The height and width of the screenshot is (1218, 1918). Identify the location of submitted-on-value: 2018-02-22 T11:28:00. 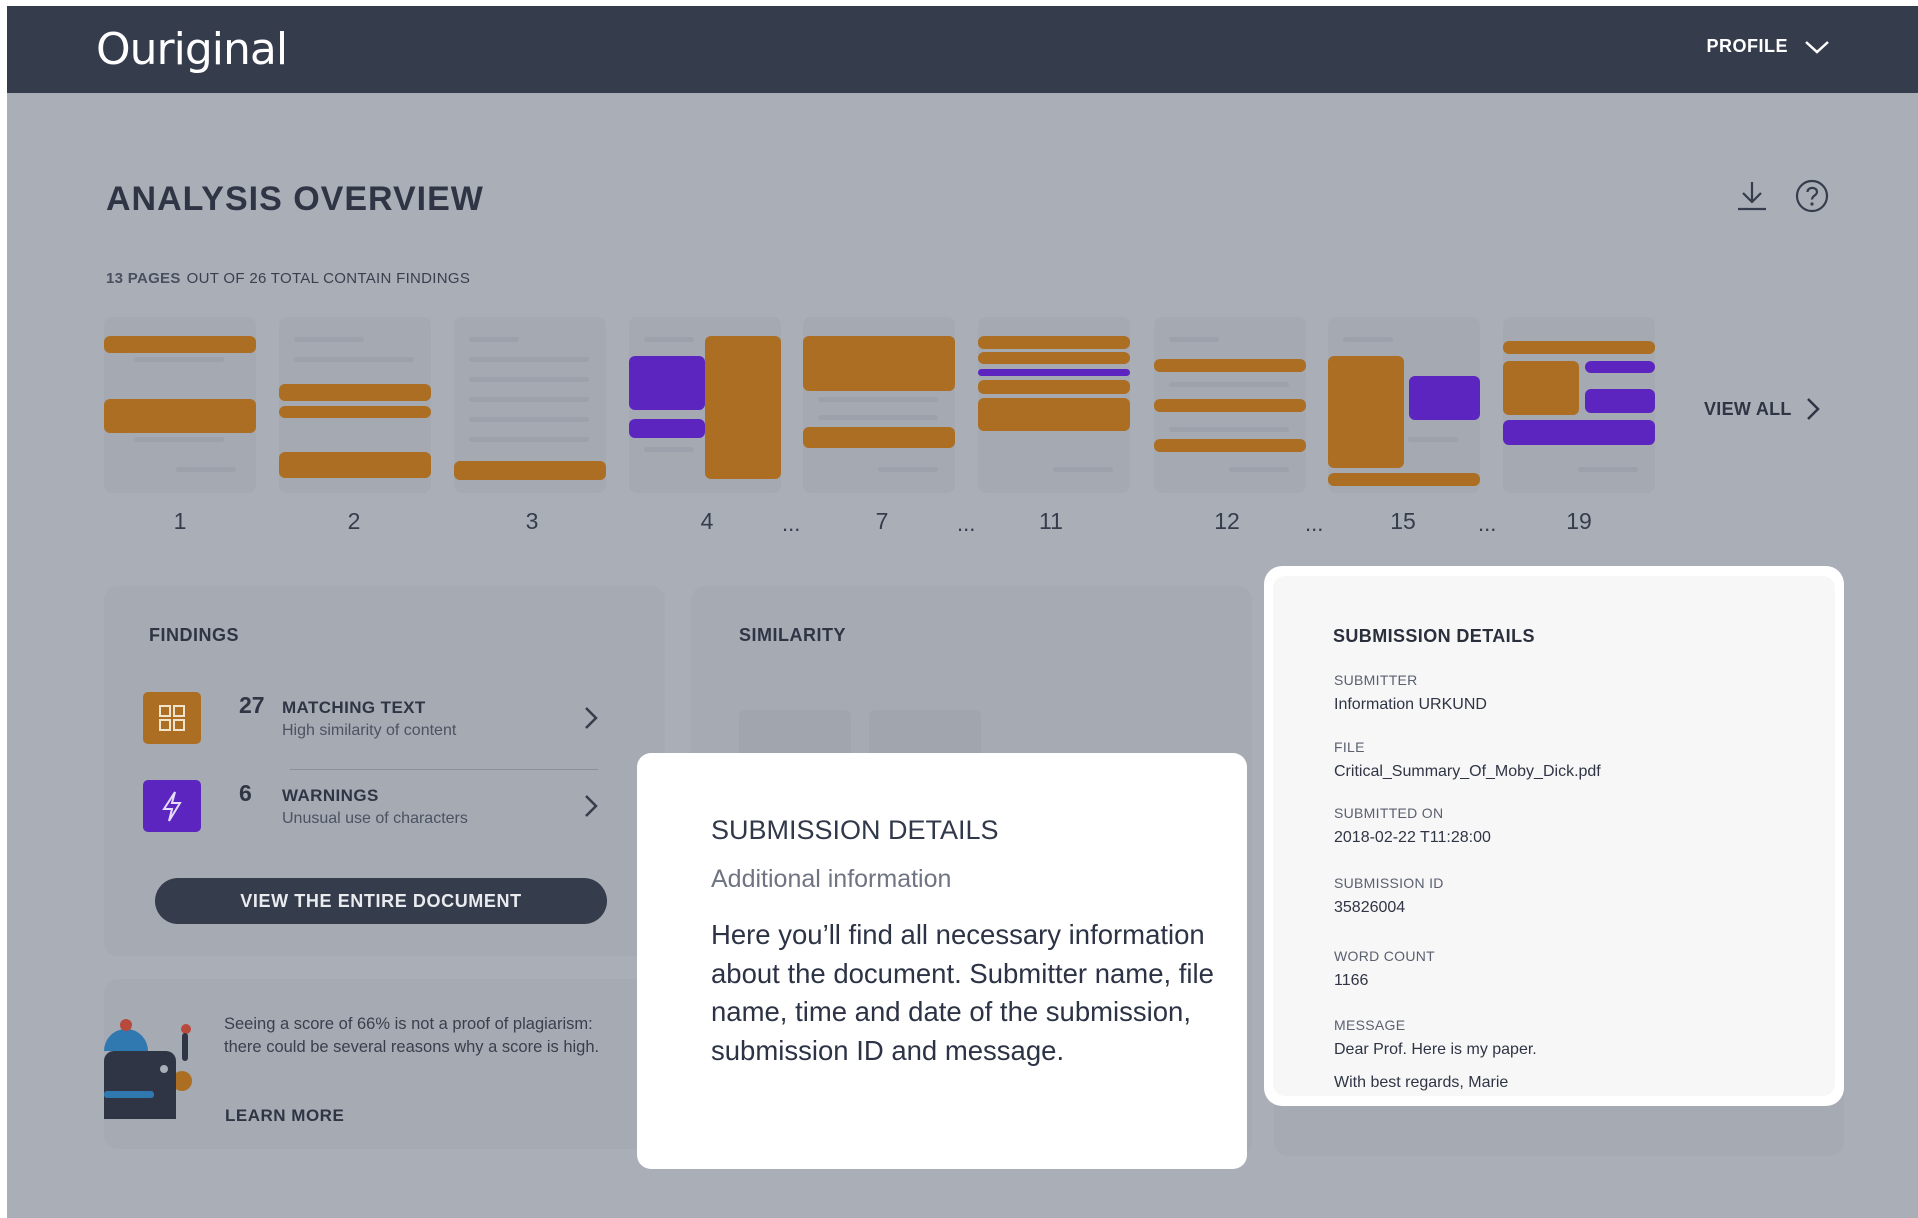
(1412, 837).